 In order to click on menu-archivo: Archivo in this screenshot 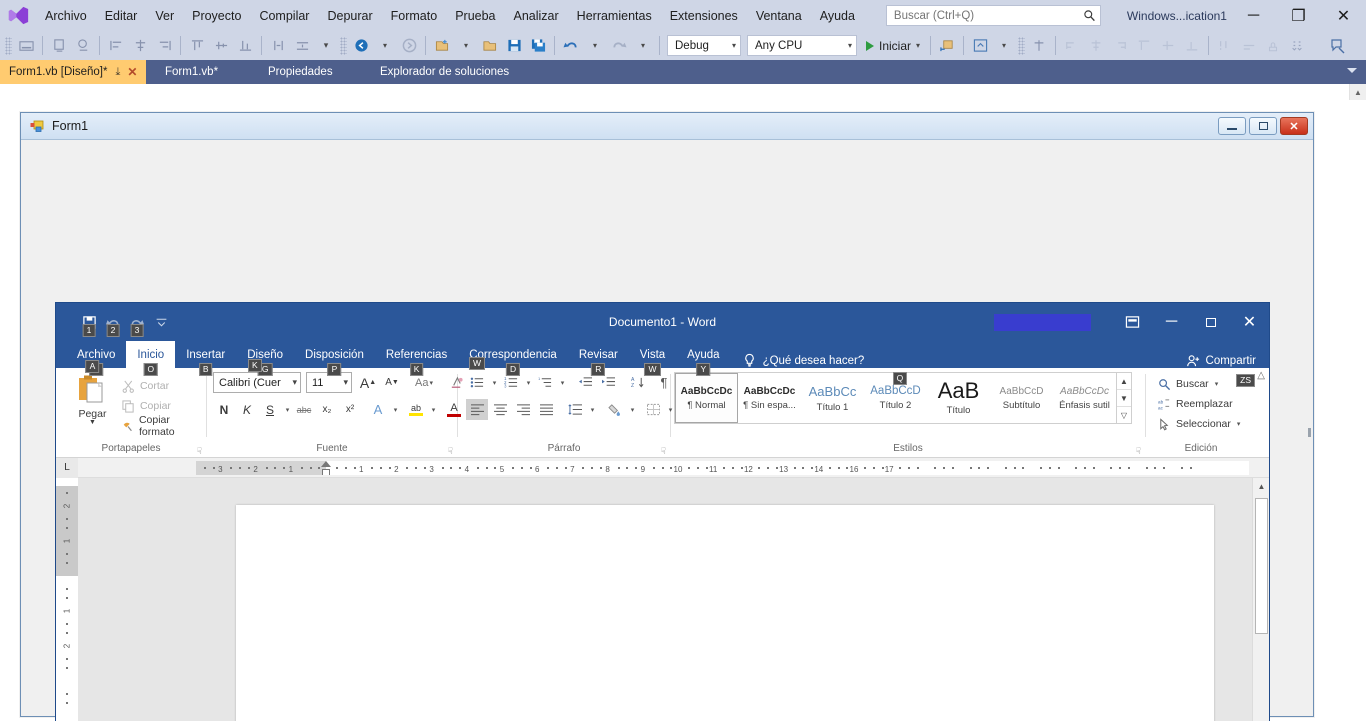, I will do `click(66, 15)`.